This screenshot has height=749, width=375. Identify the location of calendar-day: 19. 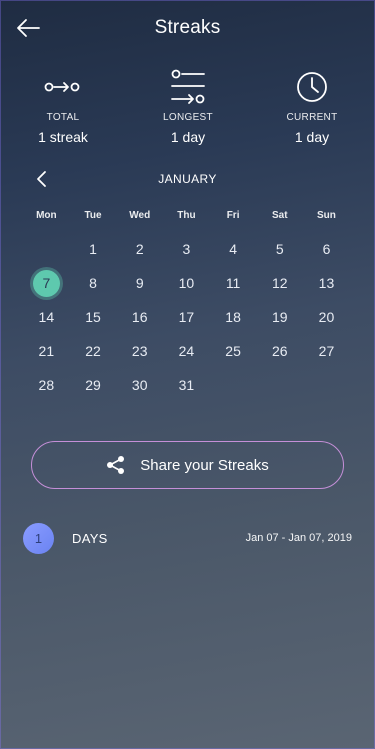
(279, 317).